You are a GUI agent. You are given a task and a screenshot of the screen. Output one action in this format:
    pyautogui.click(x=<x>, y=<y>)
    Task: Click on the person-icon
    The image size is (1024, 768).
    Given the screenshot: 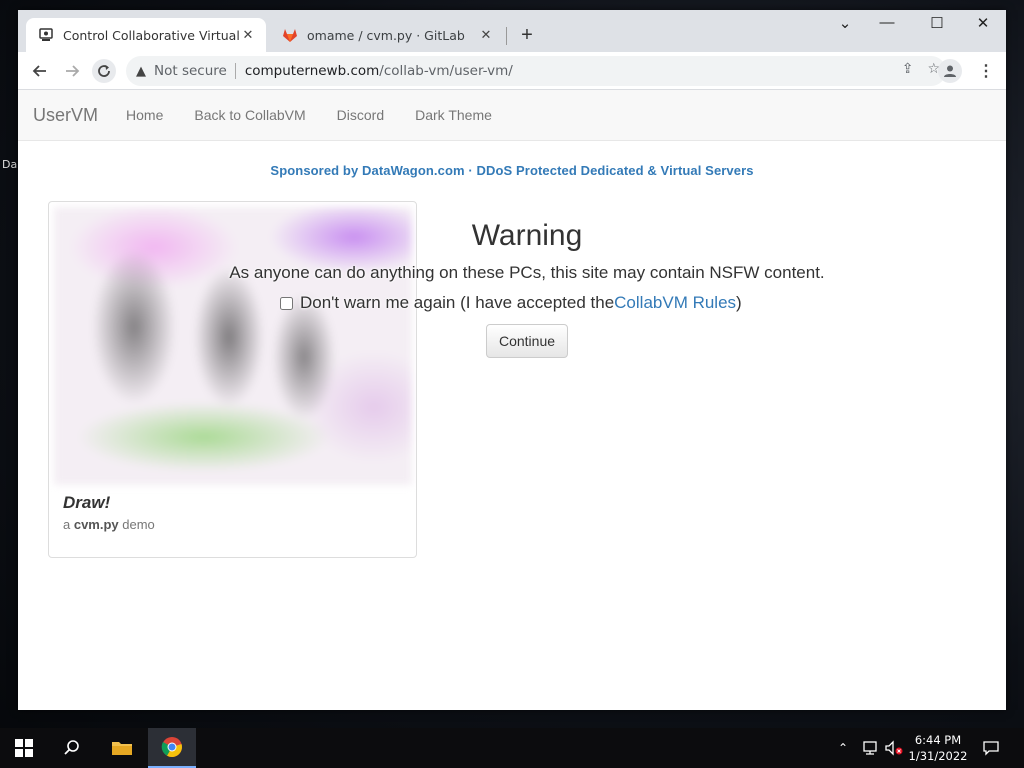 What is the action you would take?
    pyautogui.click(x=950, y=71)
    